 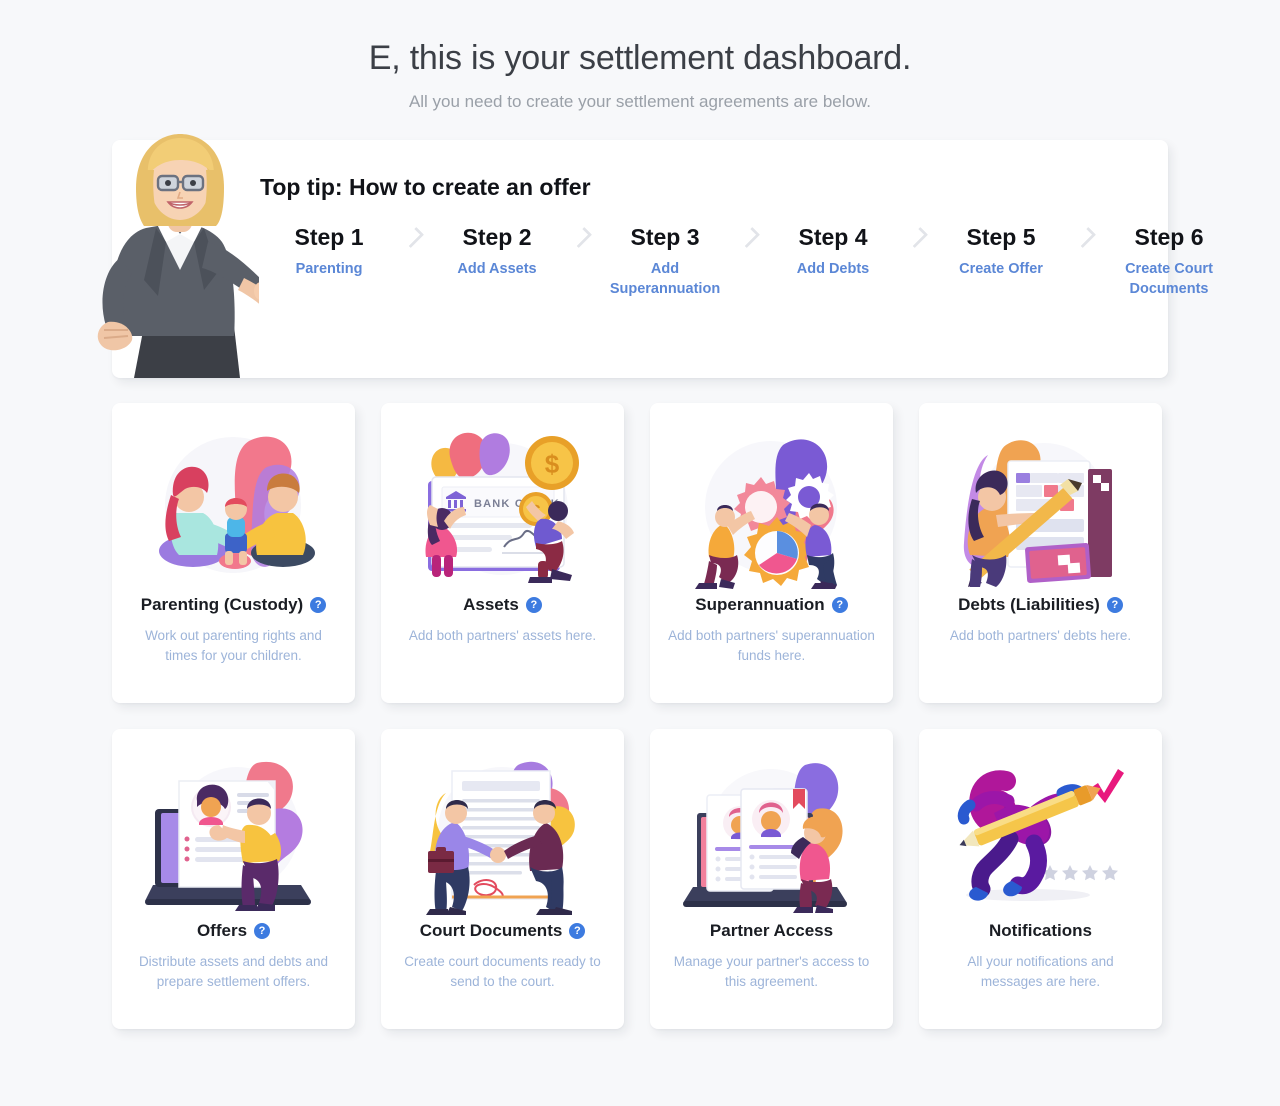 What do you see at coordinates (425, 186) in the screenshot?
I see `top-tip-heading: Top tip: How to create an offer` at bounding box center [425, 186].